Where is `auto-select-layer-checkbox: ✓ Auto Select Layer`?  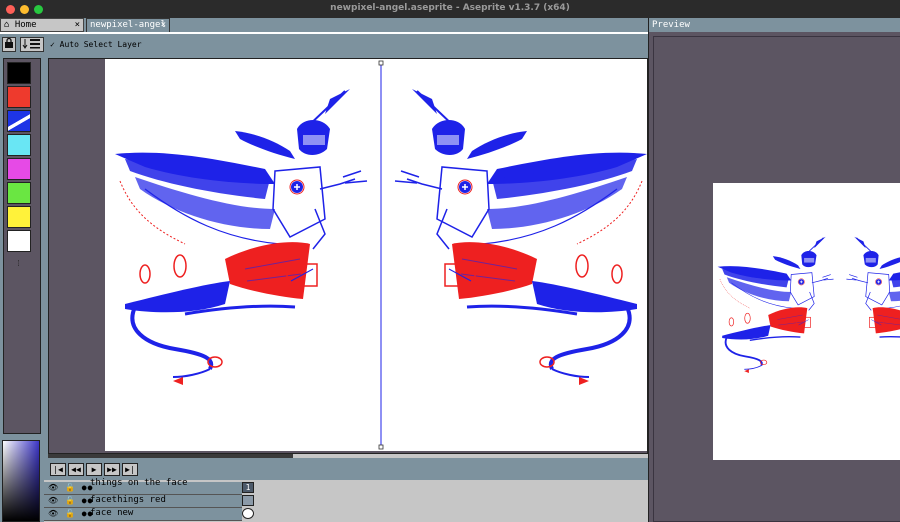
auto-select-layer-checkbox: ✓ Auto Select Layer is located at coordinates (96, 44).